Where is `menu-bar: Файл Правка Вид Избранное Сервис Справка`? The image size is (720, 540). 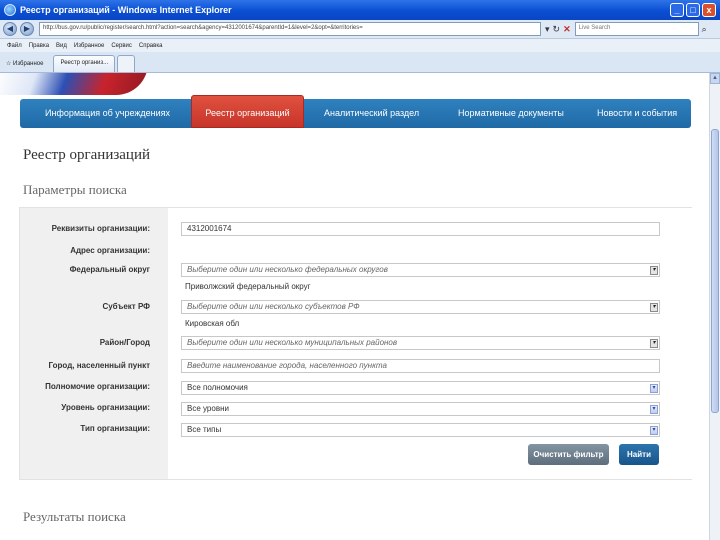 menu-bar: Файл Правка Вид Избранное Сервис Справка is located at coordinates (360, 45).